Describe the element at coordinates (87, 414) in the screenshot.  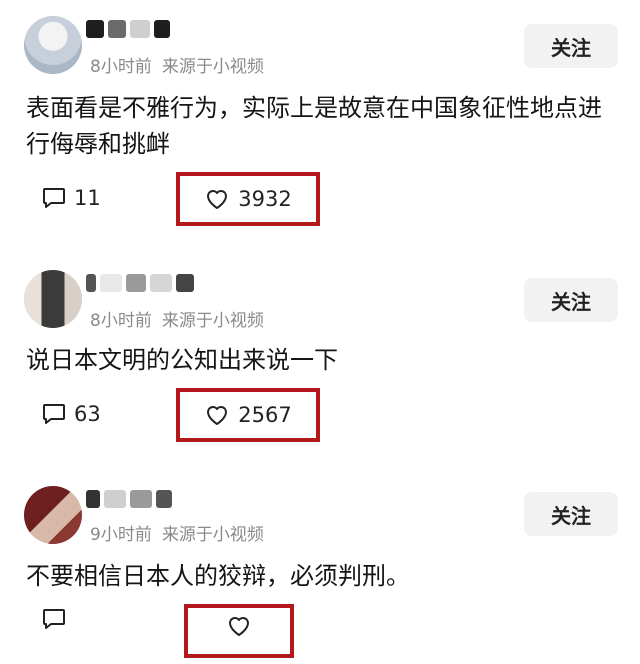
I see `comment-count: 63` at that location.